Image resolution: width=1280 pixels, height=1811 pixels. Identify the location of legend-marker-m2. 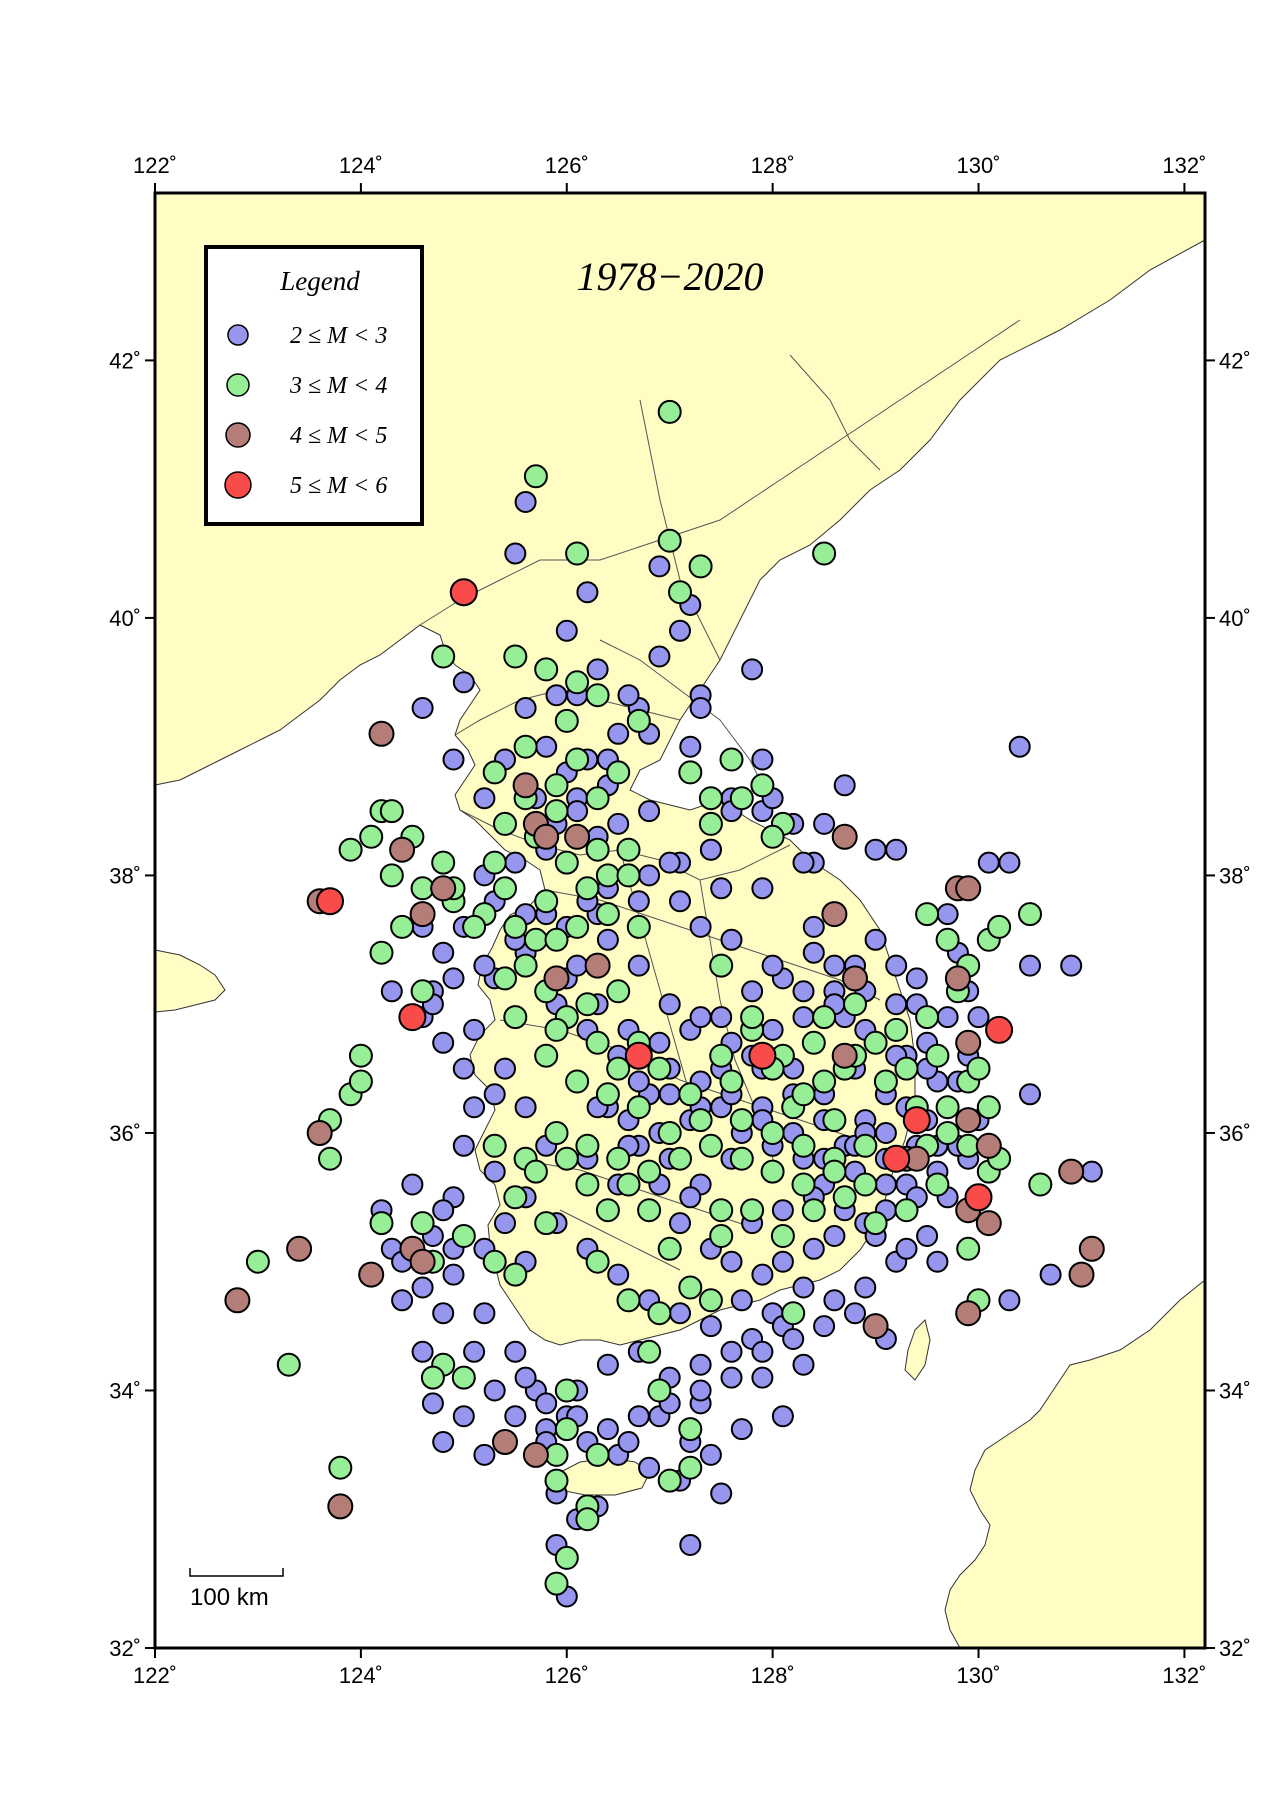
(238, 335).